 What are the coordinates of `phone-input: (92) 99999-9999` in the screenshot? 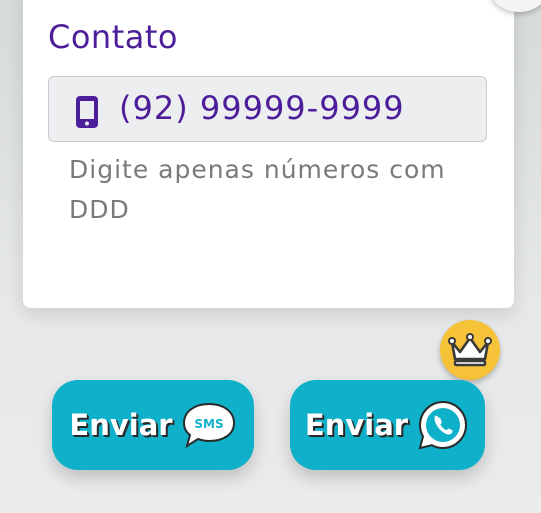 It's located at (267, 109).